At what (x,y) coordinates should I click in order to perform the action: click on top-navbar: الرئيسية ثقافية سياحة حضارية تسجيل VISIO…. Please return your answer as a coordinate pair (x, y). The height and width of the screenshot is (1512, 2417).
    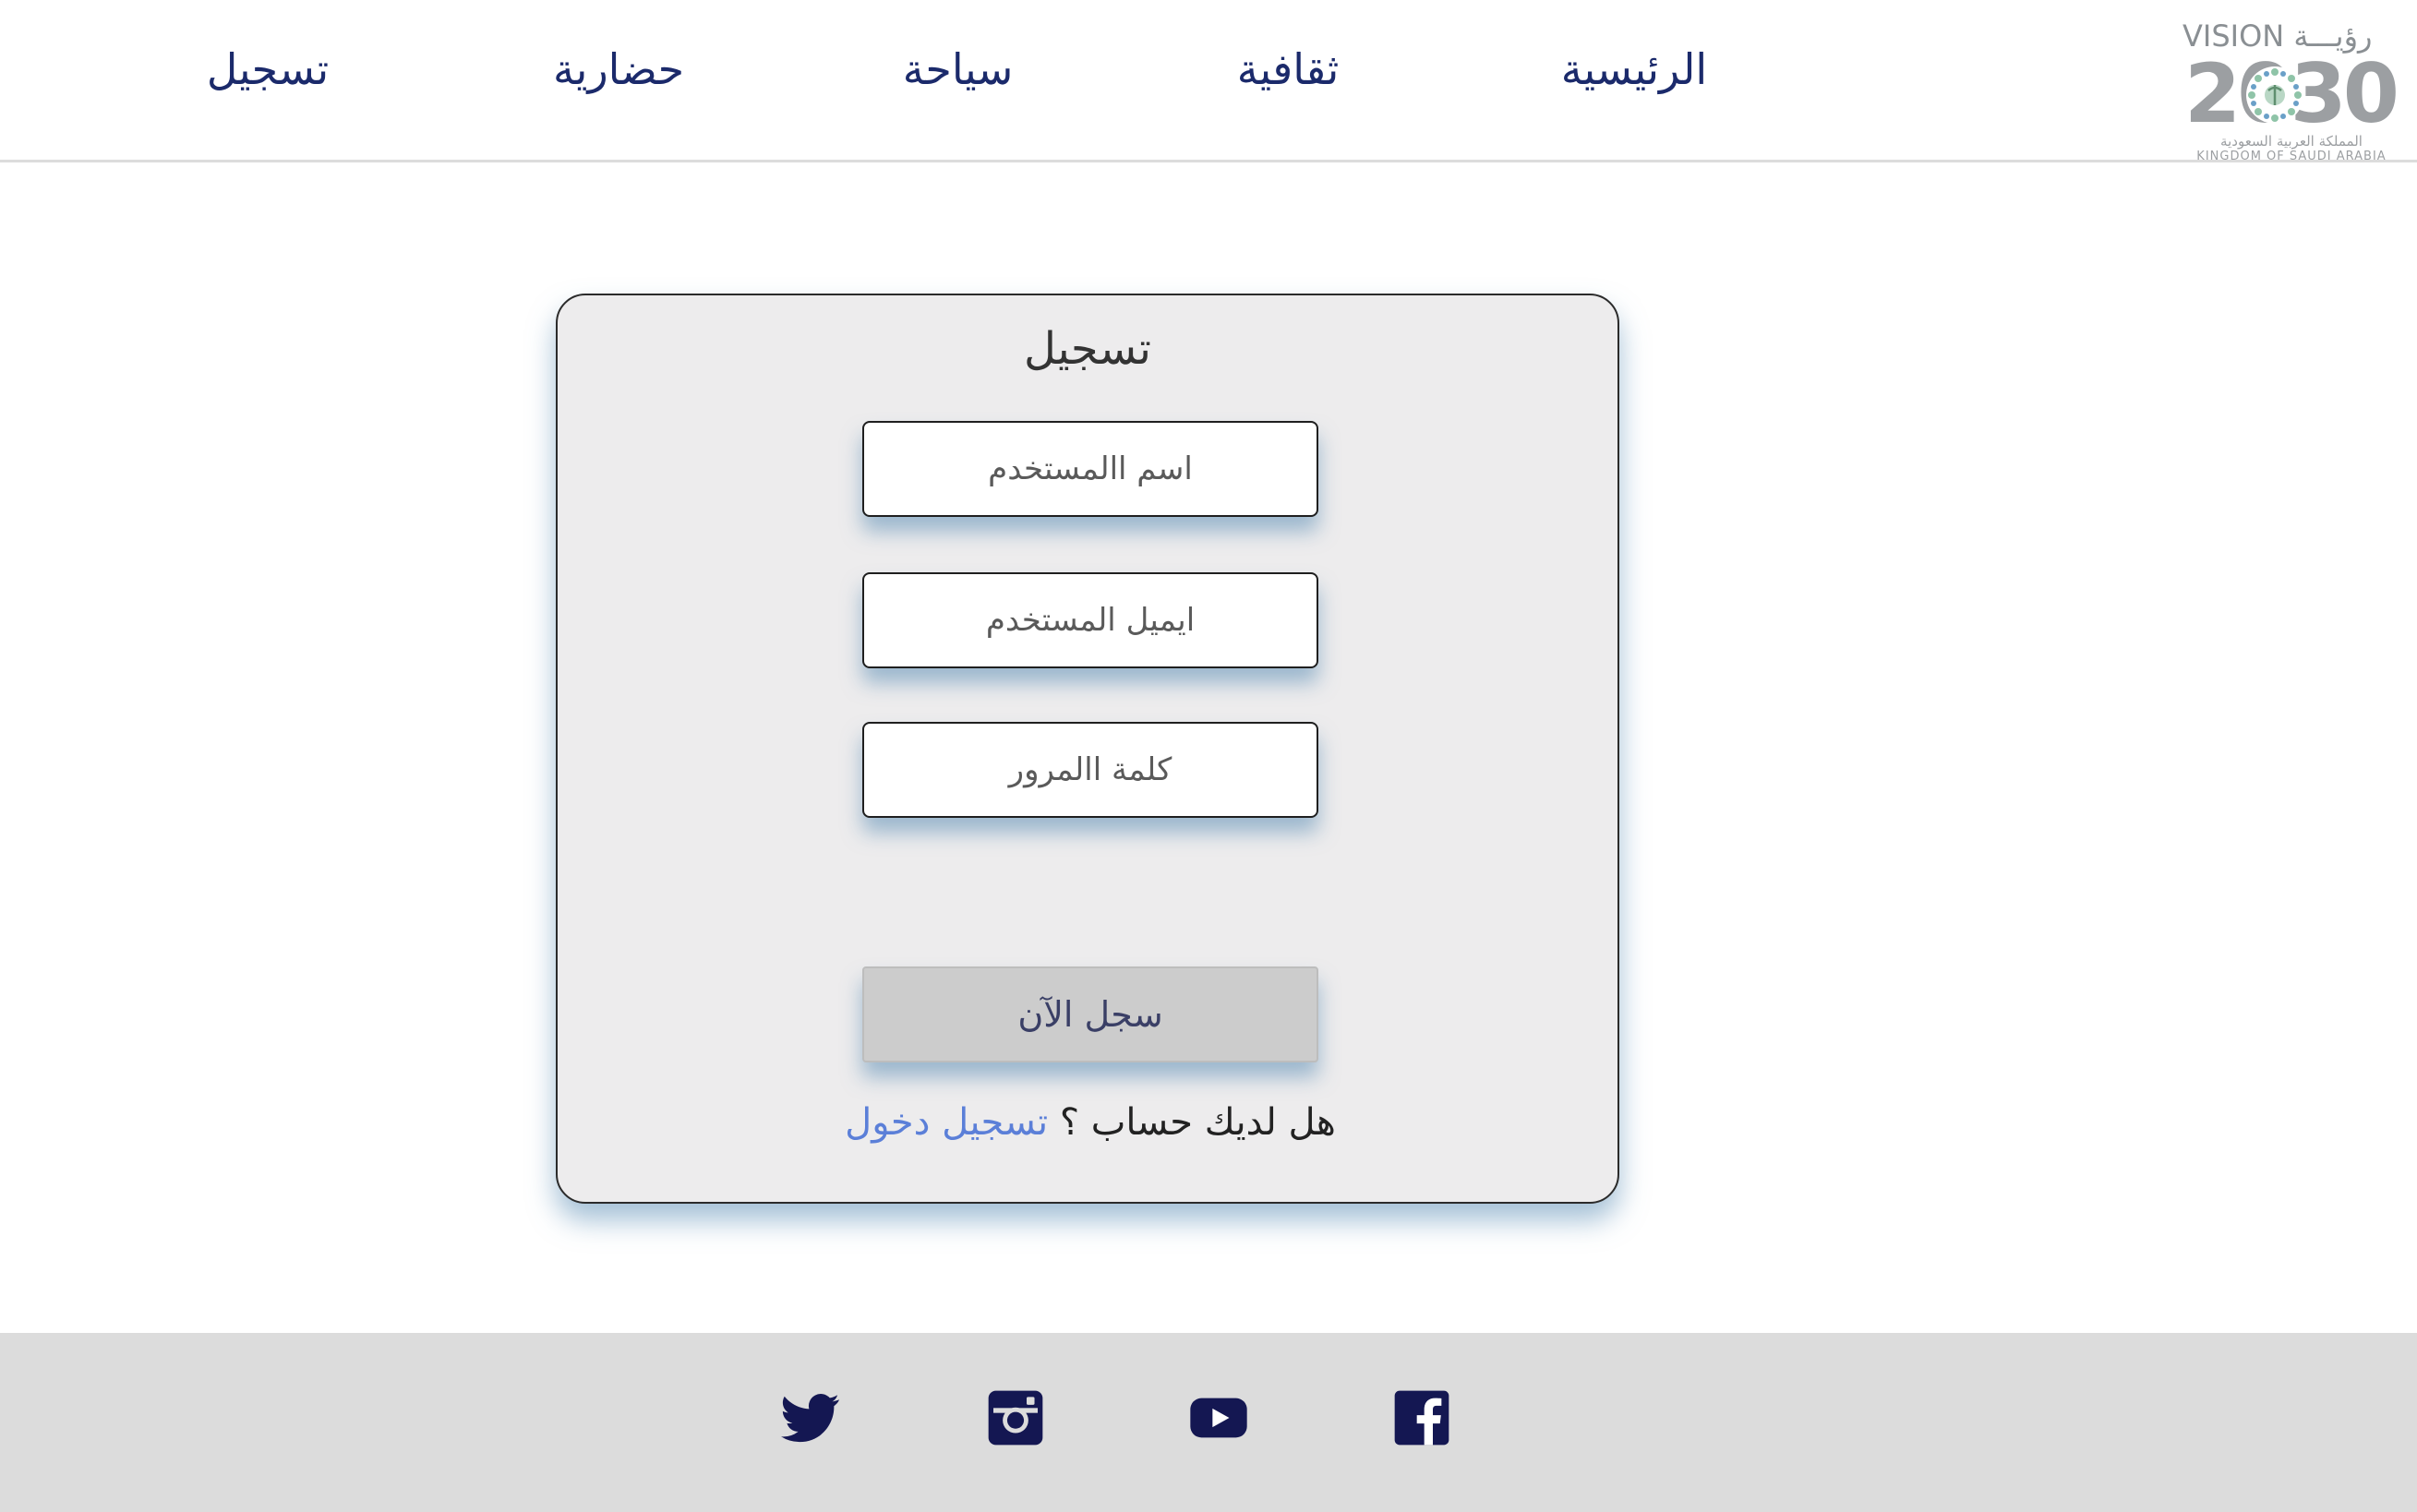
    Looking at the image, I should click on (1208, 81).